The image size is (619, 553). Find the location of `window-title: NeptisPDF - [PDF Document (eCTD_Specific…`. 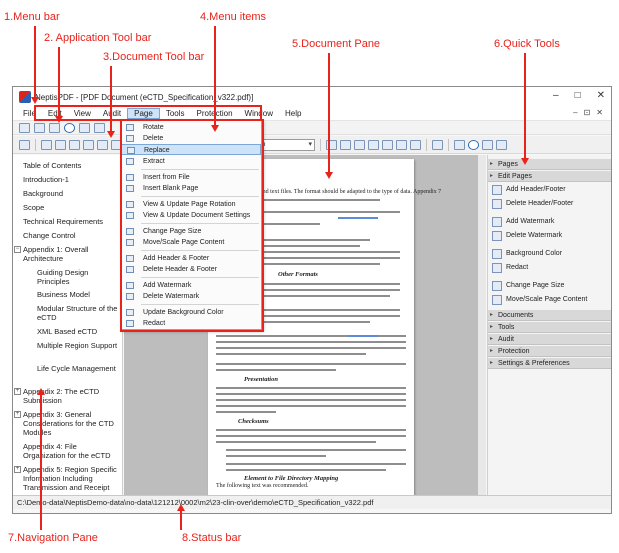

window-title: NeptisPDF - [PDF Document (eCTD_Specific… is located at coordinates (144, 97).